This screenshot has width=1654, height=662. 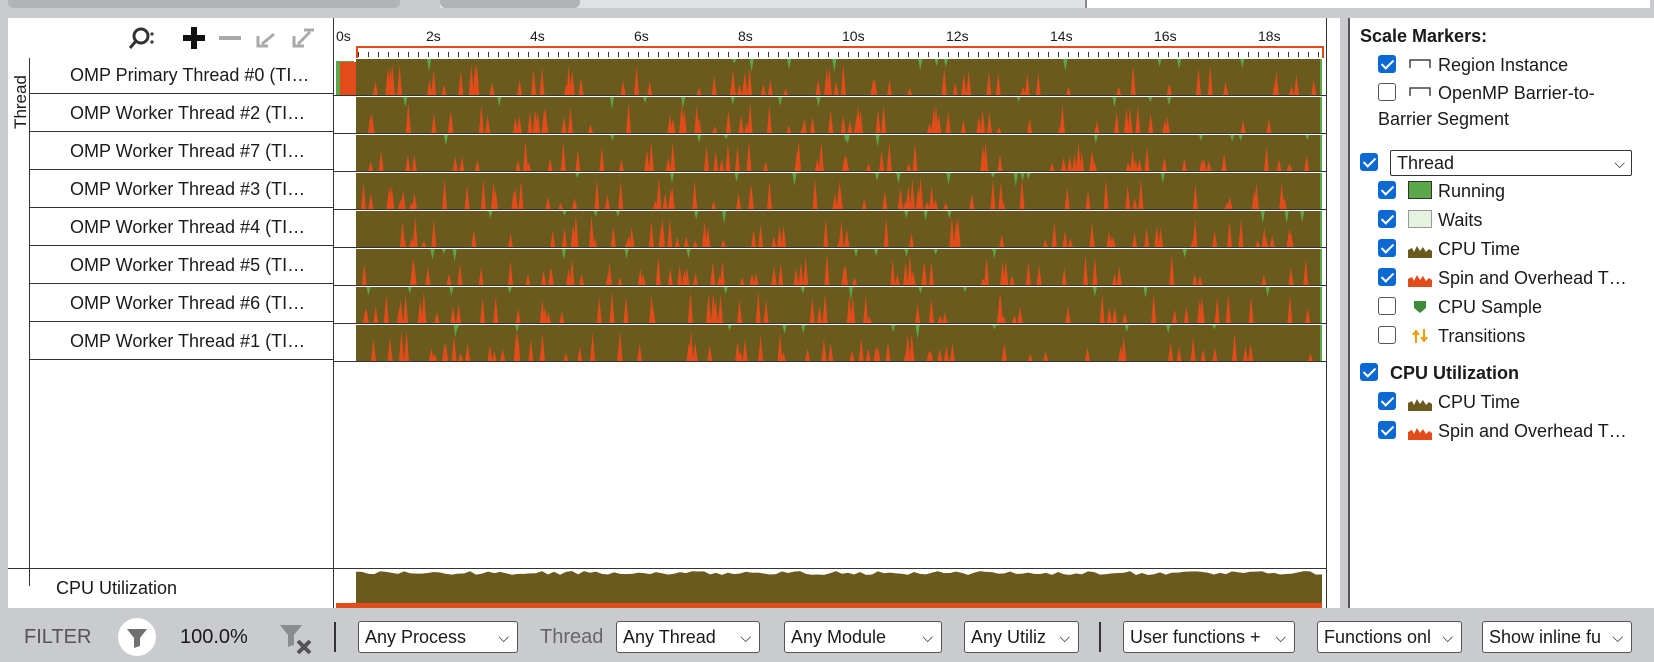 I want to click on user-functions-value: User functions +, so click(x=1195, y=637).